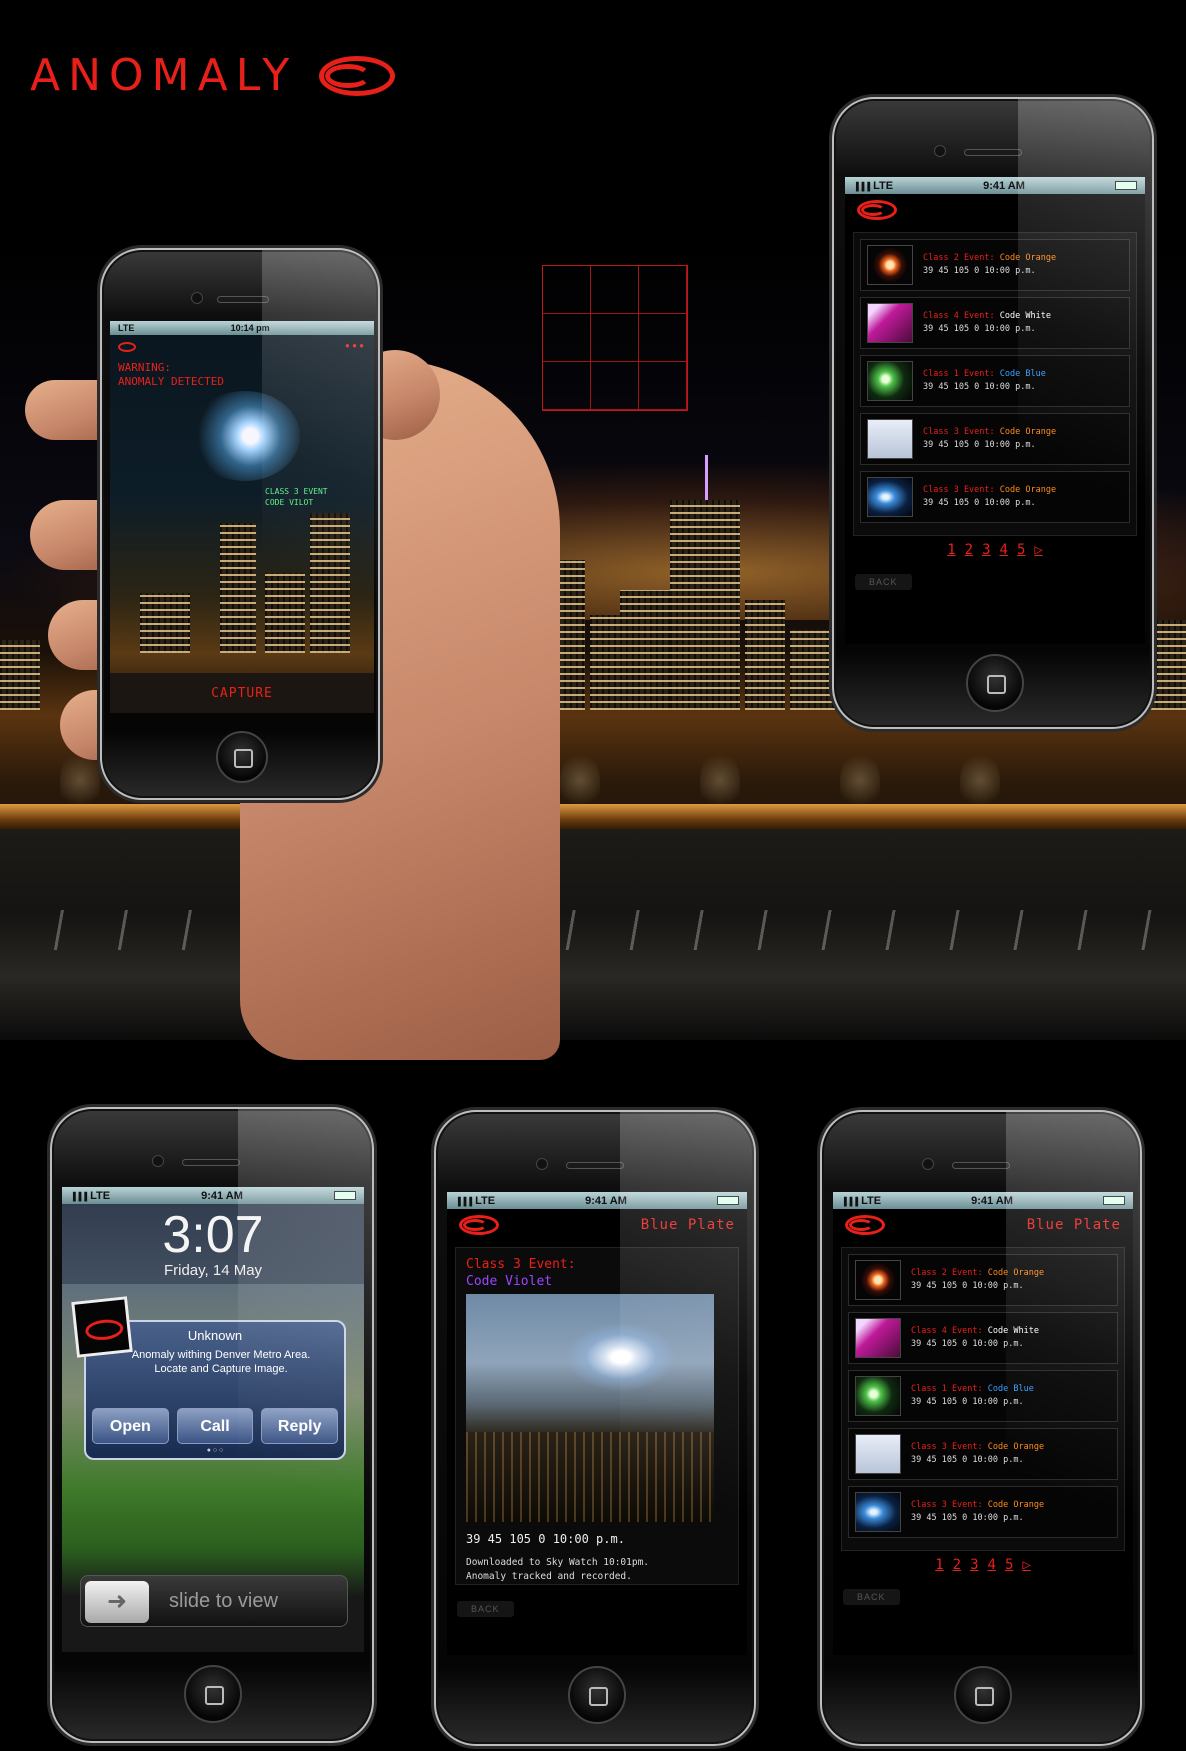 Image resolution: width=1186 pixels, height=1751 pixels. Describe the element at coordinates (213, 1235) in the screenshot. I see `lock-clock: 3:07` at that location.